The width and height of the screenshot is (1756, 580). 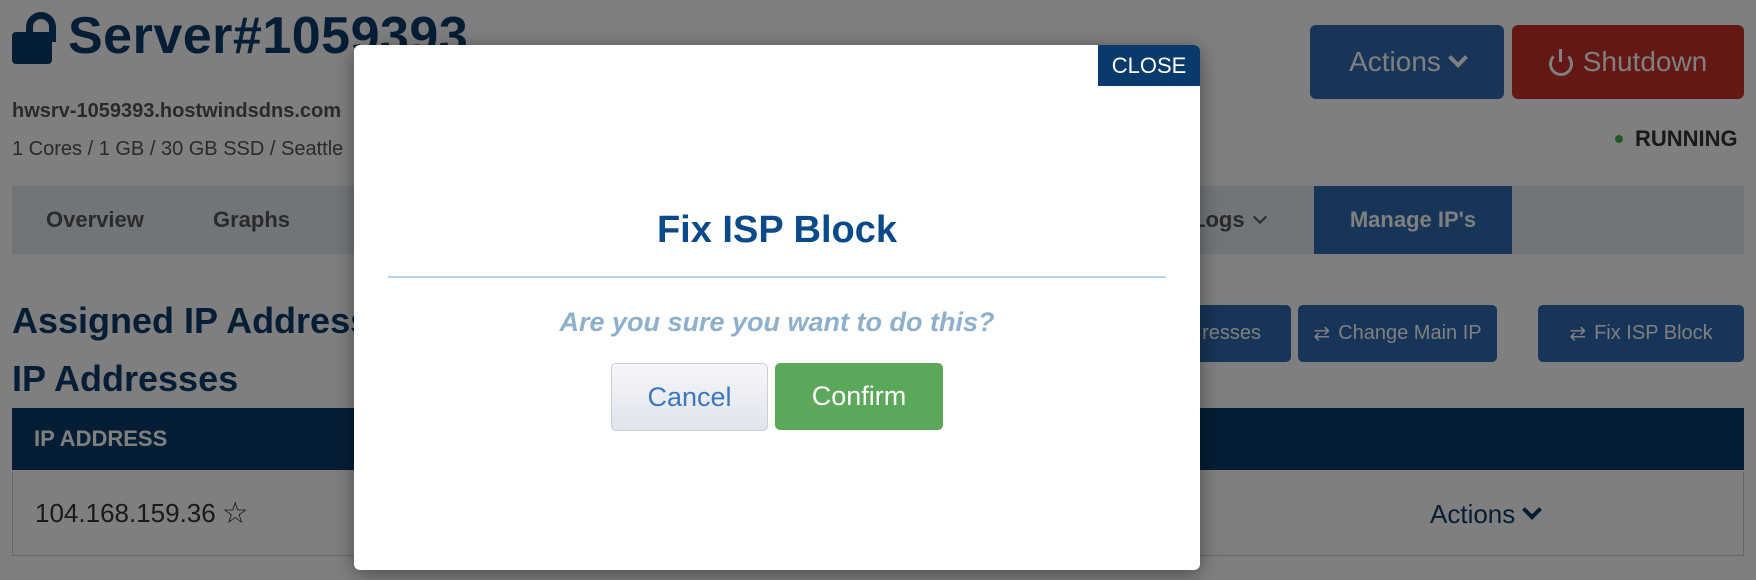 I want to click on cancel-button-label: Cancel, so click(x=689, y=396).